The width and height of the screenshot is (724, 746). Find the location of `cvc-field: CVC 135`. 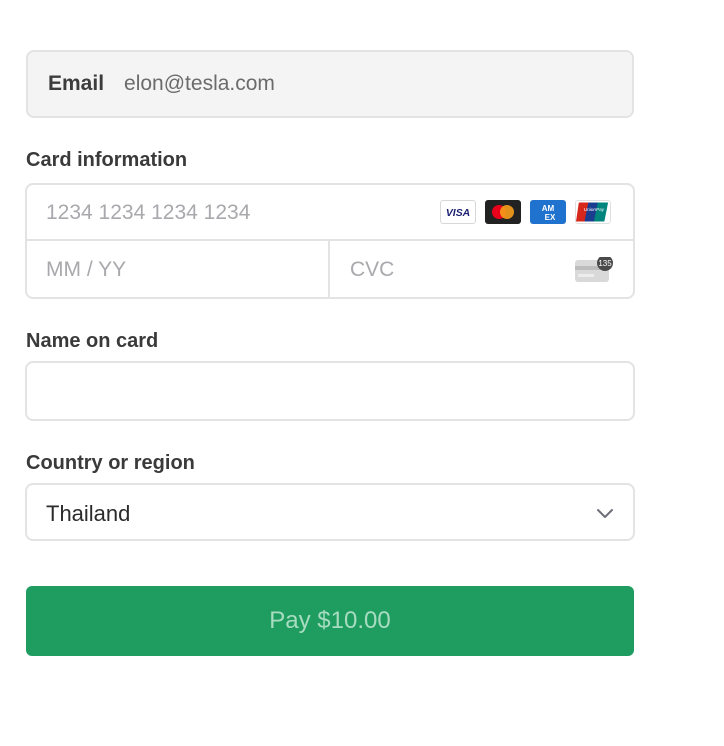

cvc-field: CVC 135 is located at coordinates (481, 269).